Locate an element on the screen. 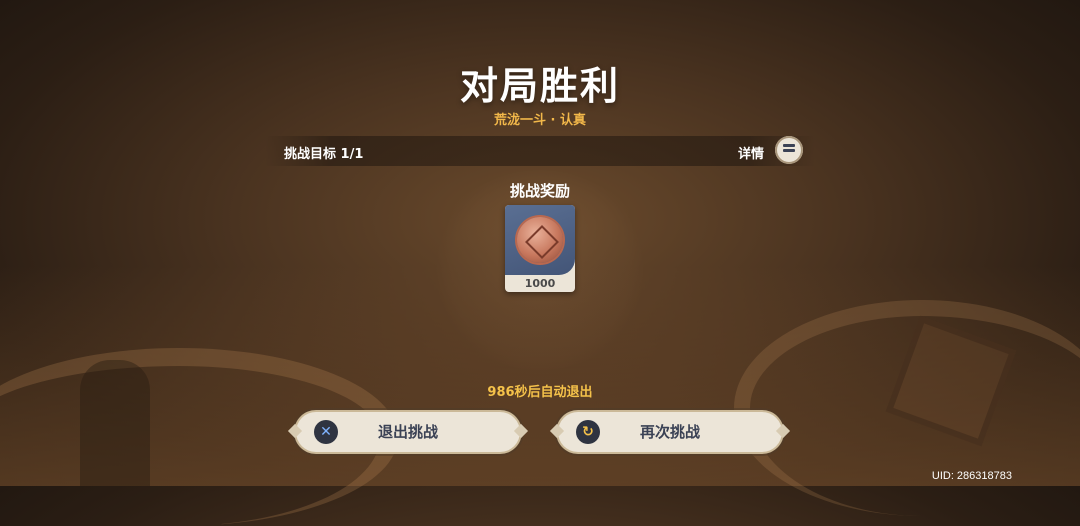 The image size is (1080, 526). list-icon is located at coordinates (789, 150).